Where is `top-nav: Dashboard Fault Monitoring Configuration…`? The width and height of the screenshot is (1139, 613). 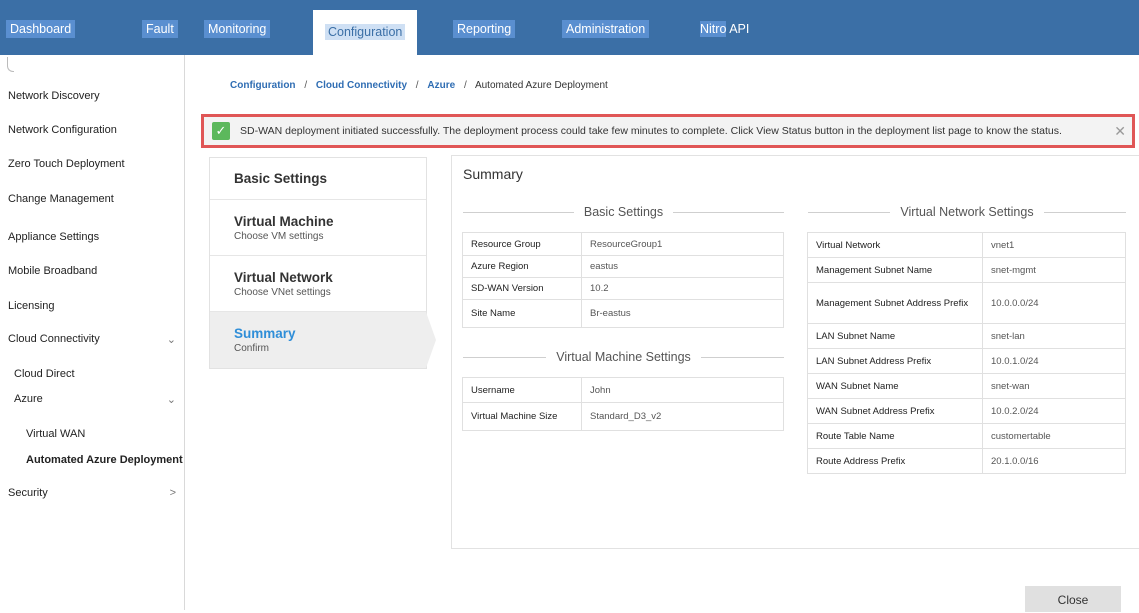 top-nav: Dashboard Fault Monitoring Configuration… is located at coordinates (569, 27).